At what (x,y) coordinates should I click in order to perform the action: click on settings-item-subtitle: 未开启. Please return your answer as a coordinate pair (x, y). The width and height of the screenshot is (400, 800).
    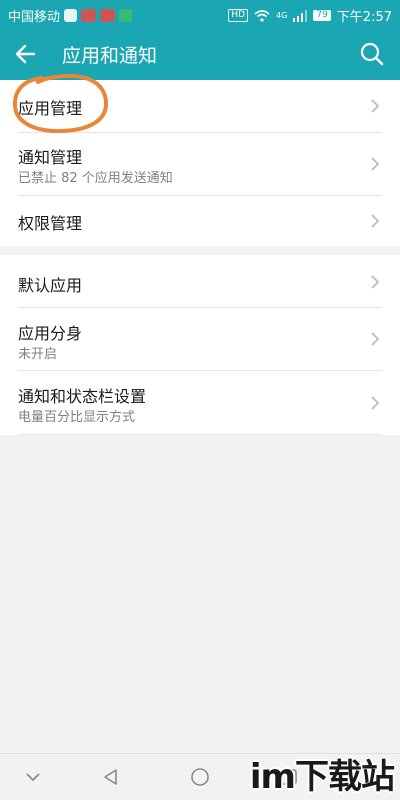
    Looking at the image, I should click on (38, 354).